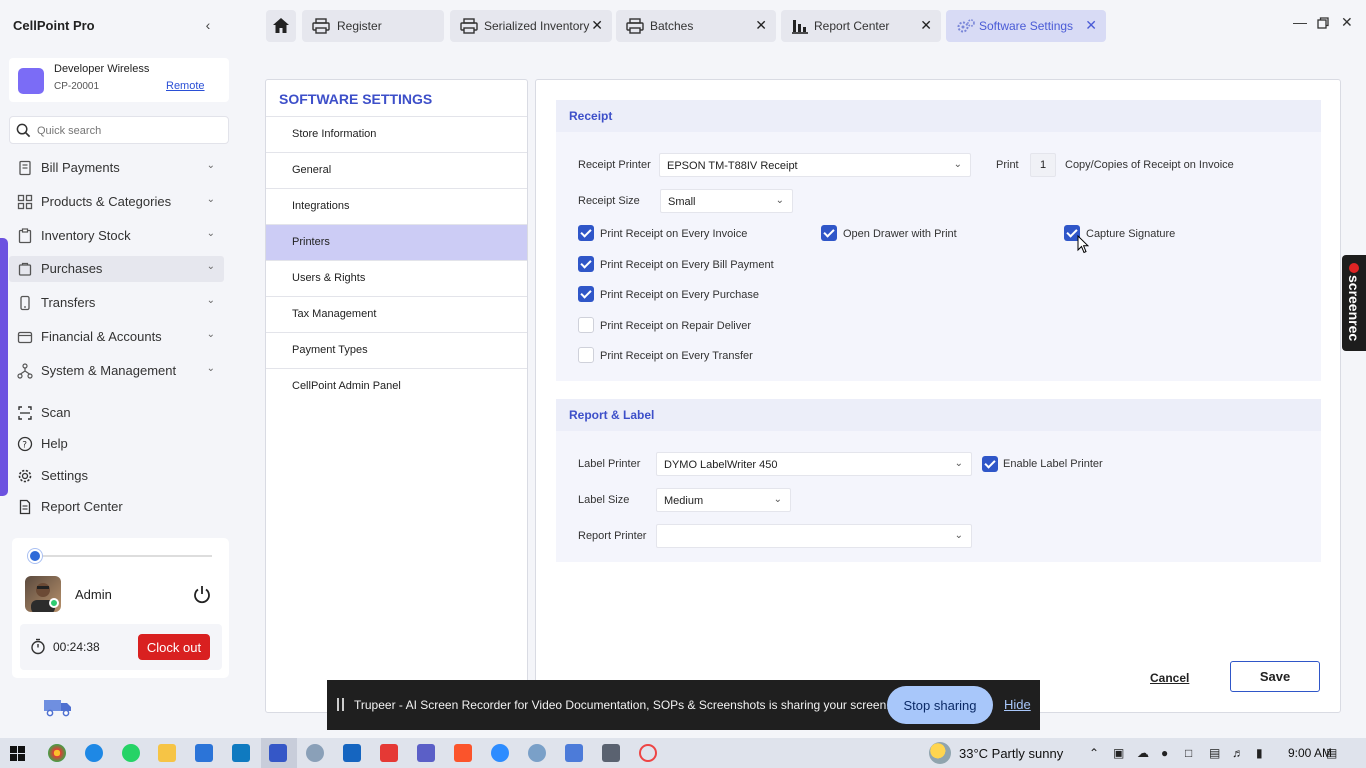  I want to click on tab-label: Software Settings, so click(1026, 26).